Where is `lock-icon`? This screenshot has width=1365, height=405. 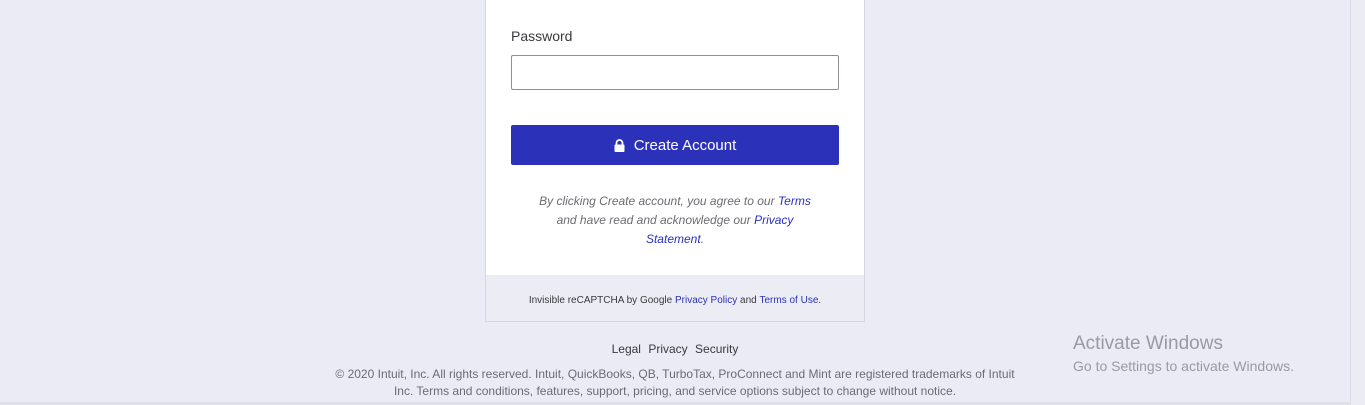
lock-icon is located at coordinates (619, 145).